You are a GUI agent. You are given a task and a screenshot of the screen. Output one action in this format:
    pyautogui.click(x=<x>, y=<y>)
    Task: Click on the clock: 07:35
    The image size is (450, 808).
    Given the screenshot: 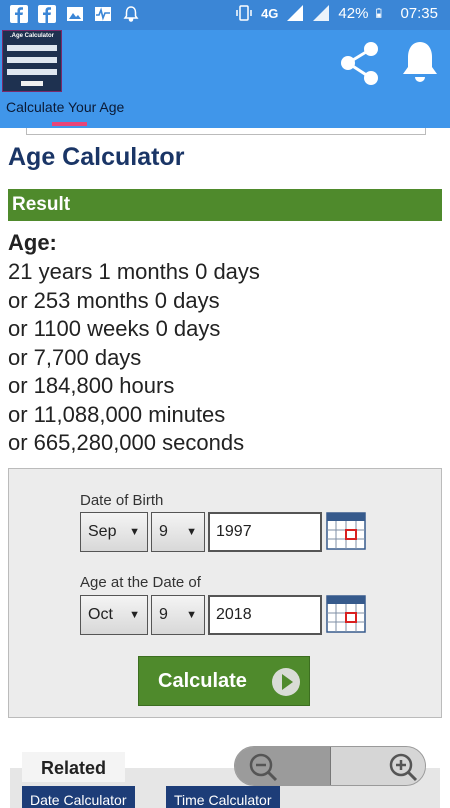 What is the action you would take?
    pyautogui.click(x=419, y=13)
    